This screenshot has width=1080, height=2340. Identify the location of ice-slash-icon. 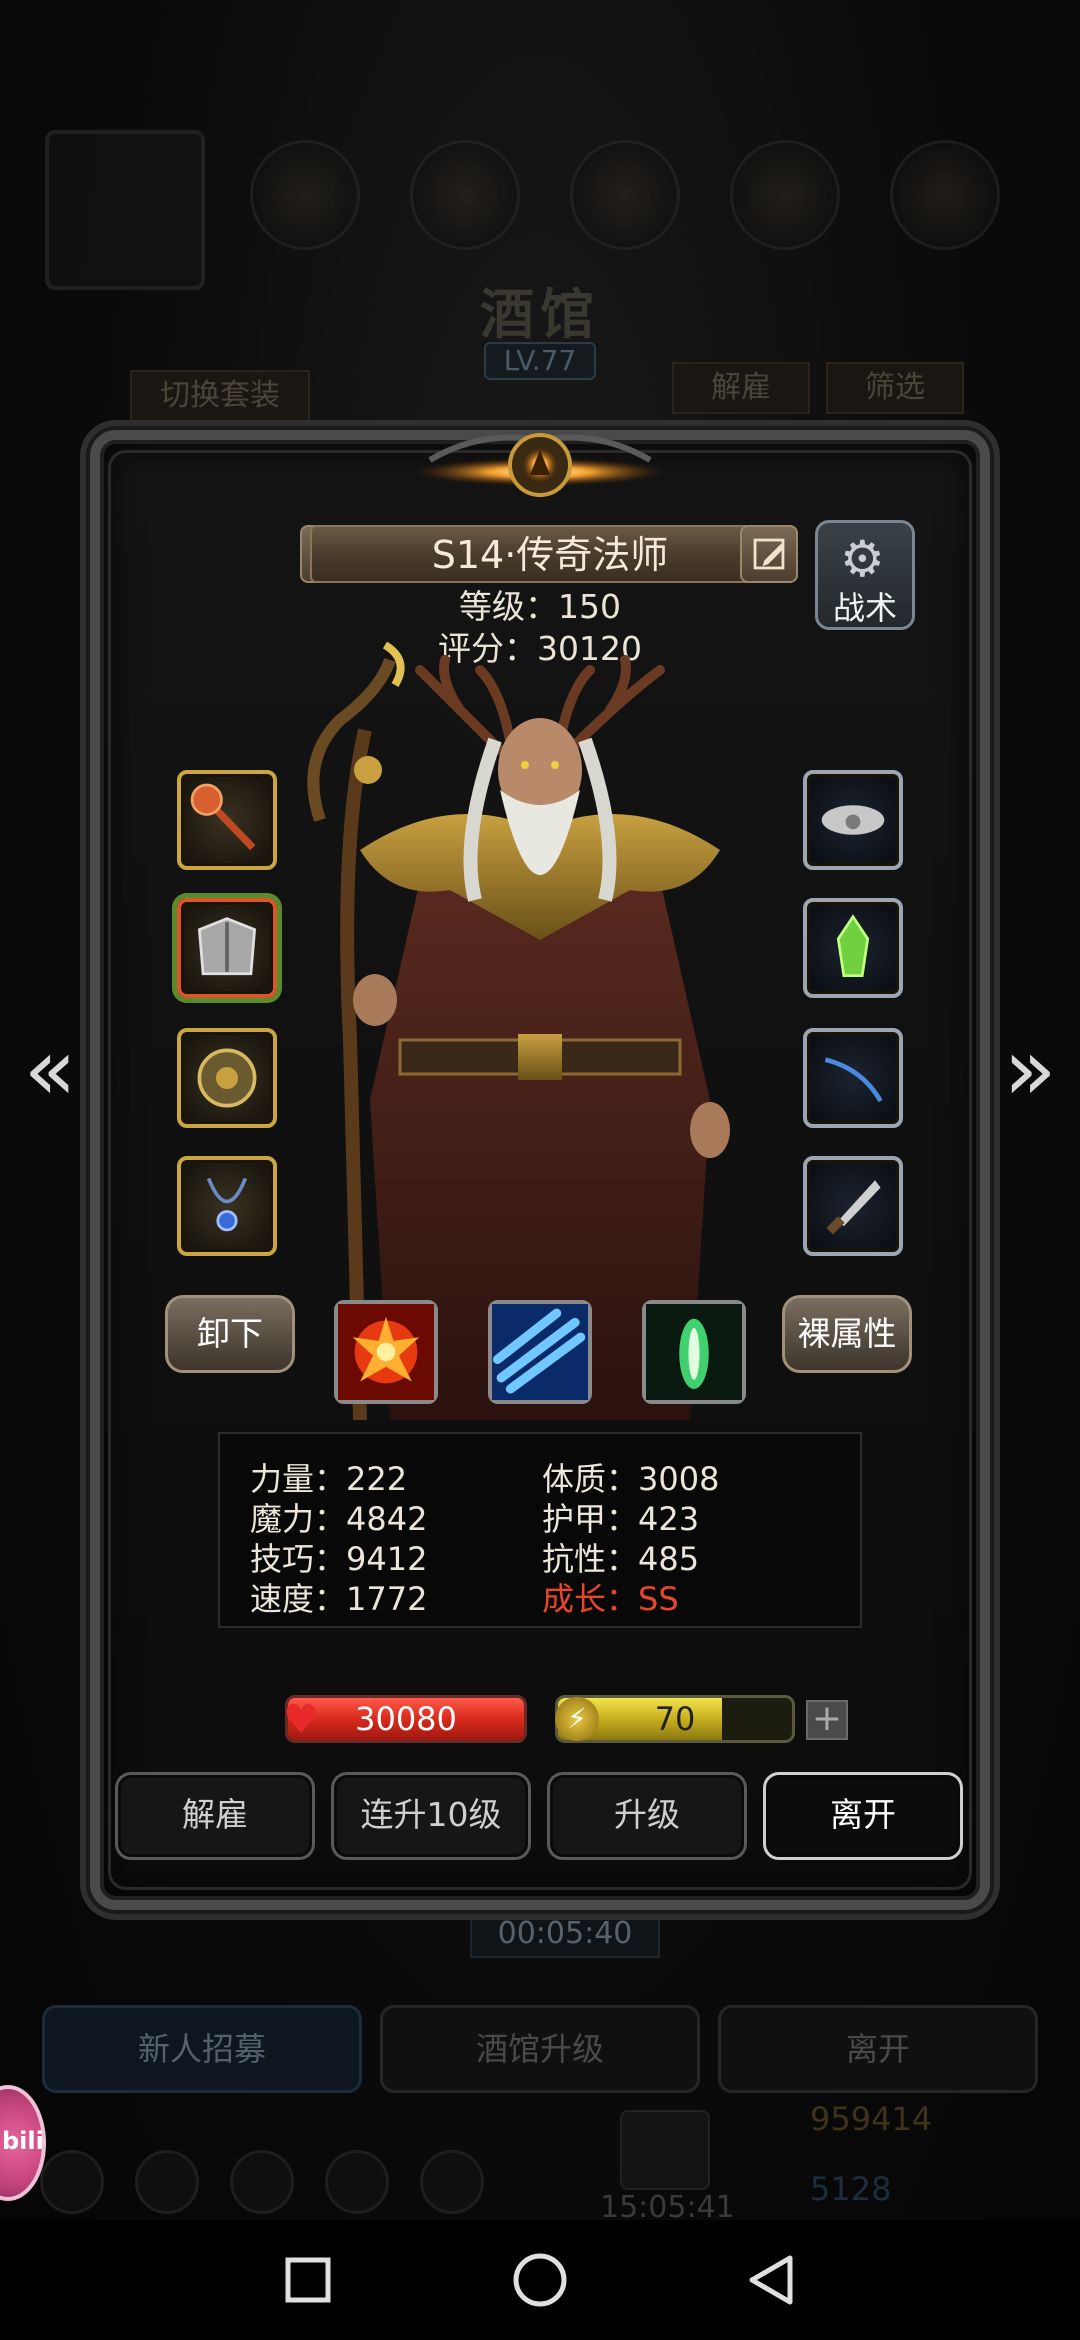
(540, 1352).